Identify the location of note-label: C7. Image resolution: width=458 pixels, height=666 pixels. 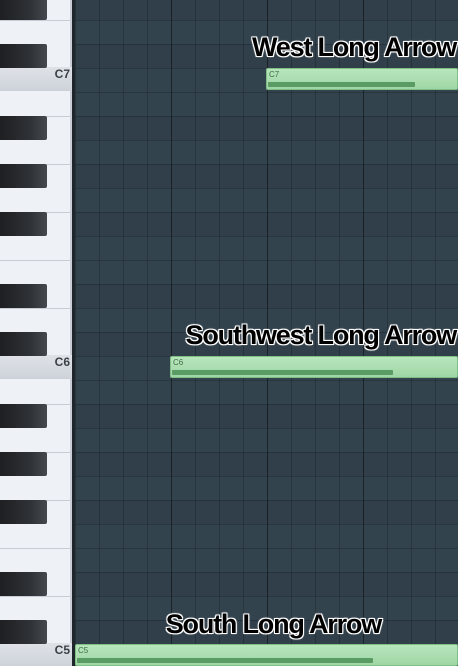
(274, 74).